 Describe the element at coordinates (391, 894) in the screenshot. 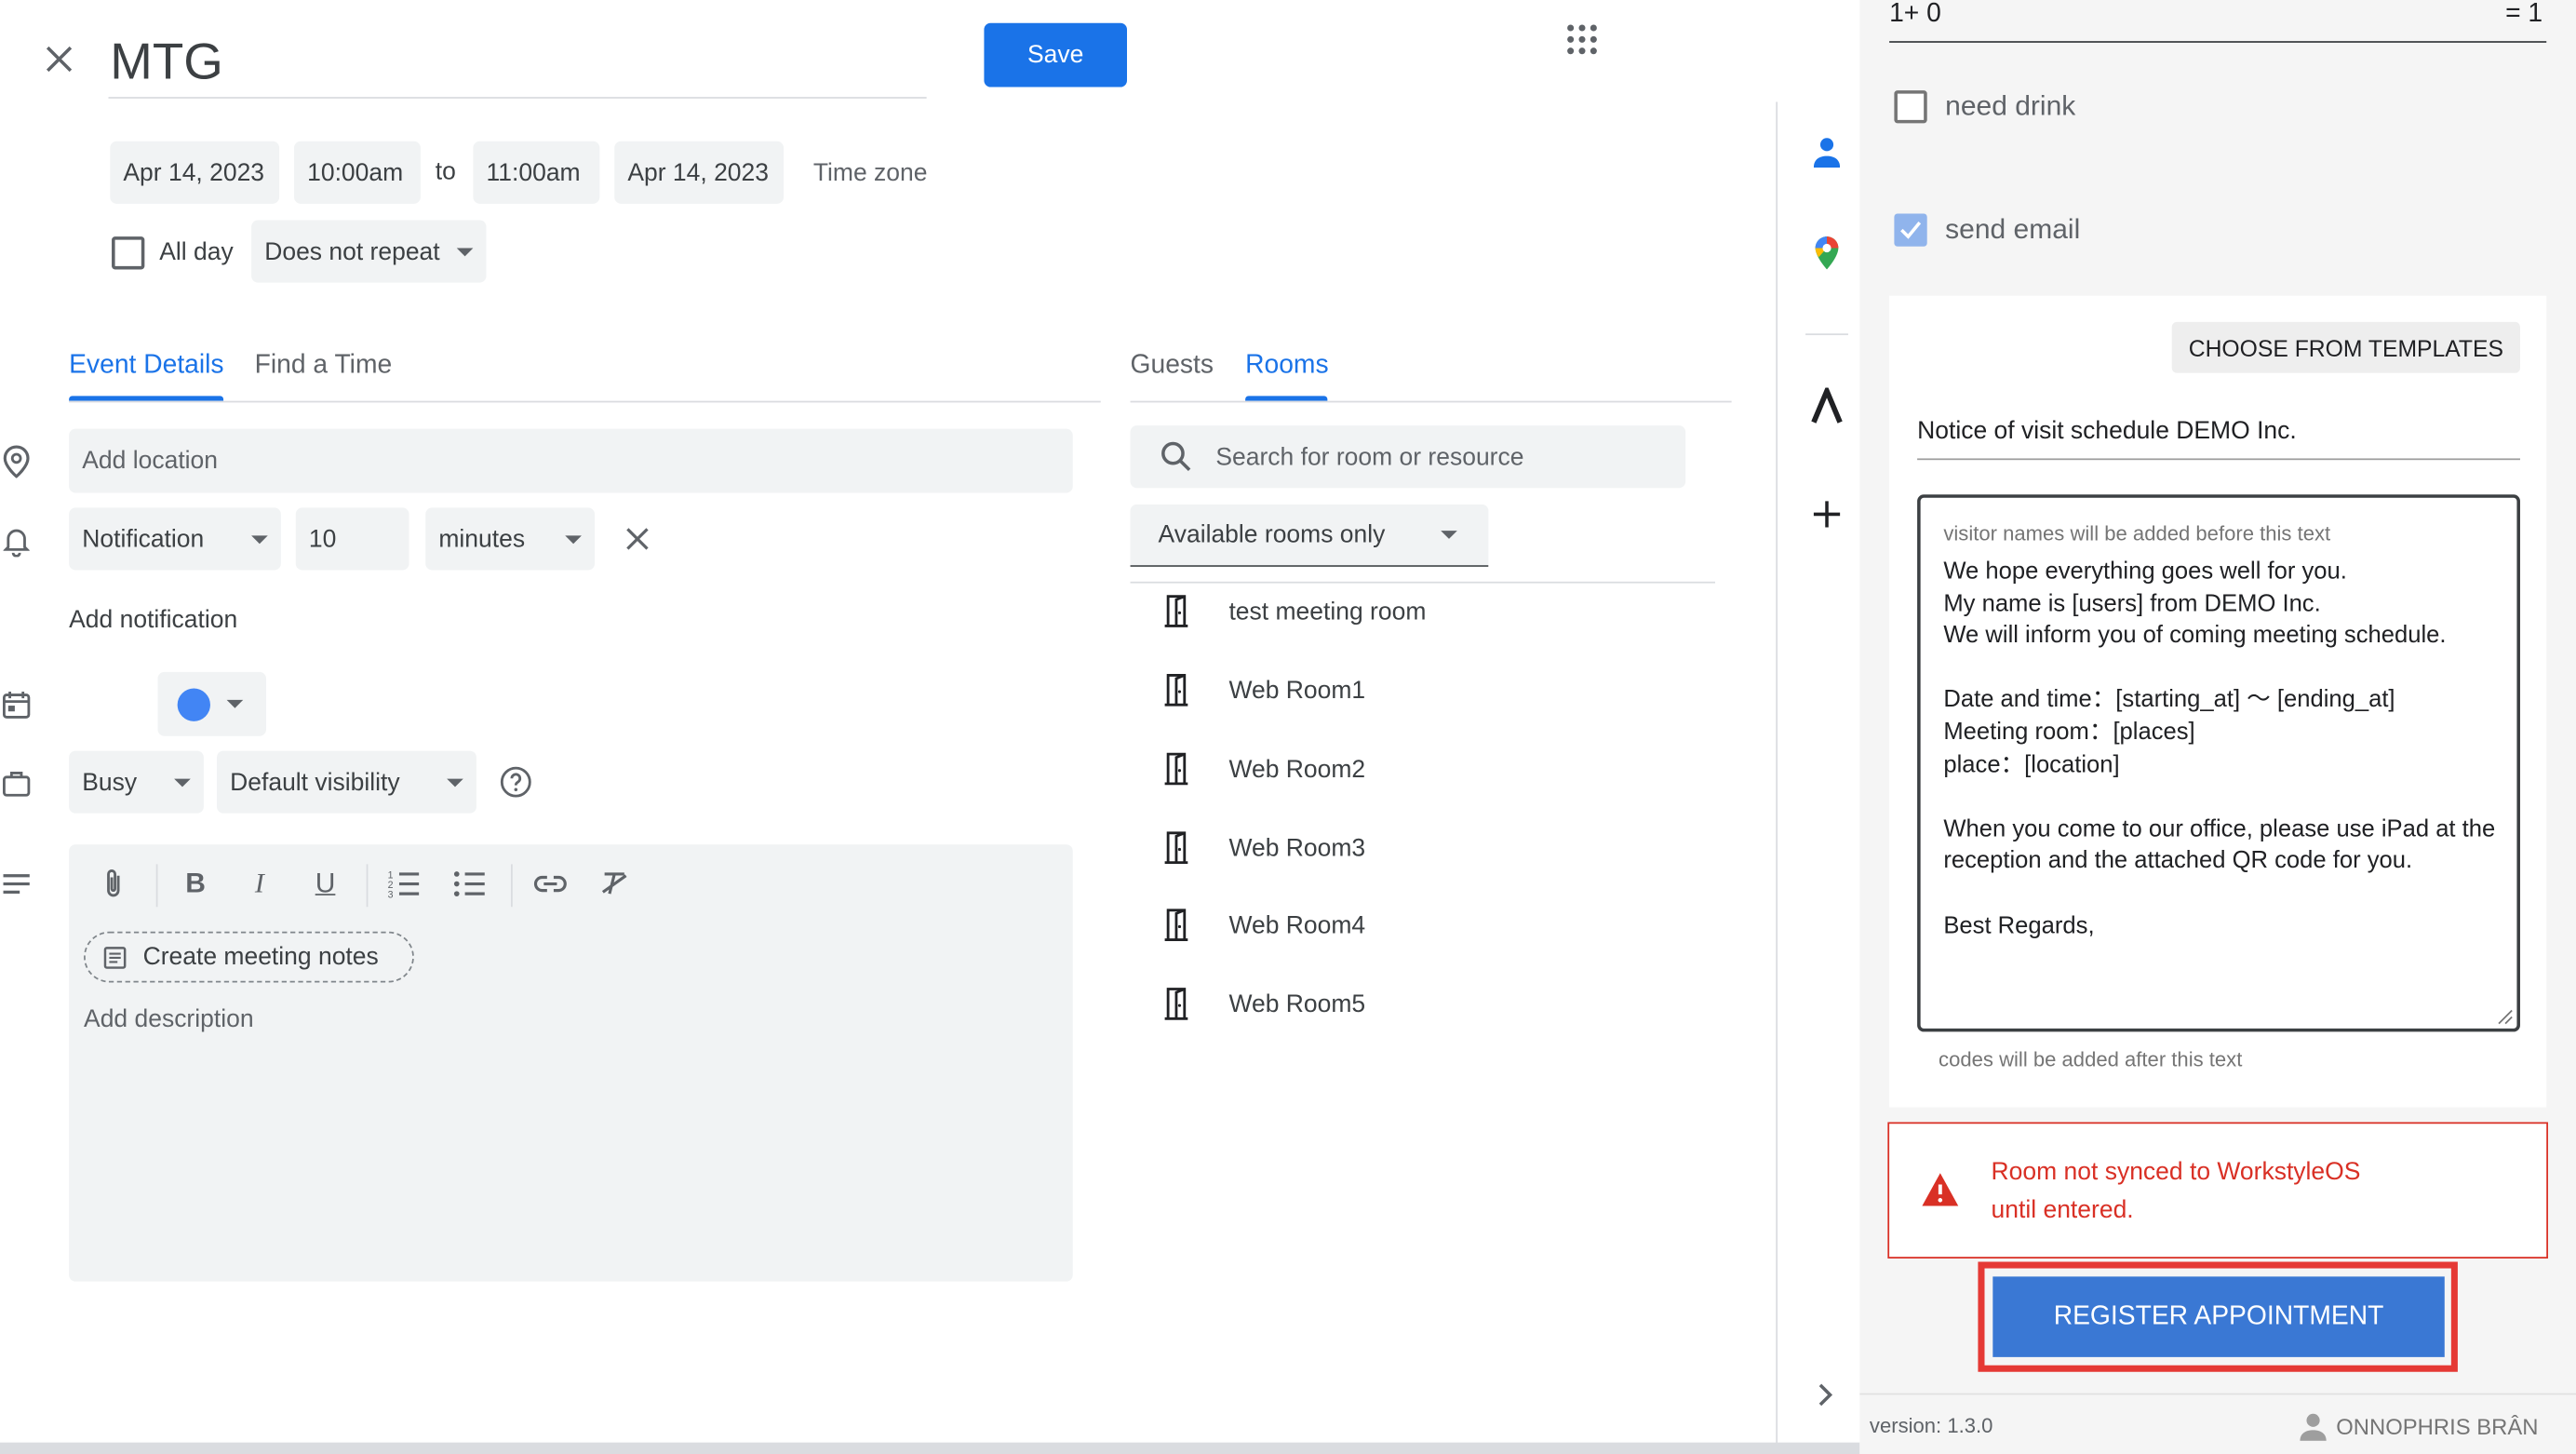

I see `svg-text: 3` at that location.